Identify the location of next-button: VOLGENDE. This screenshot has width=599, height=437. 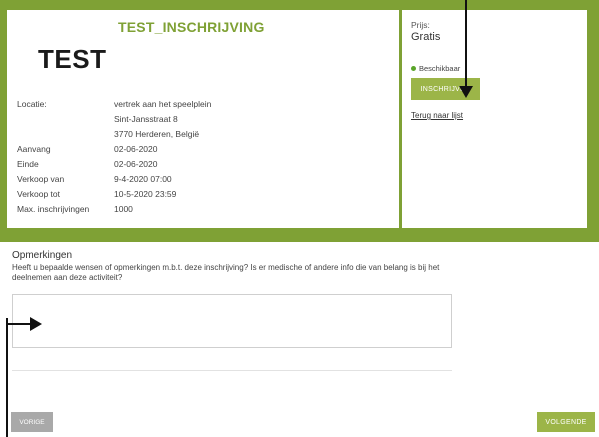
(566, 422).